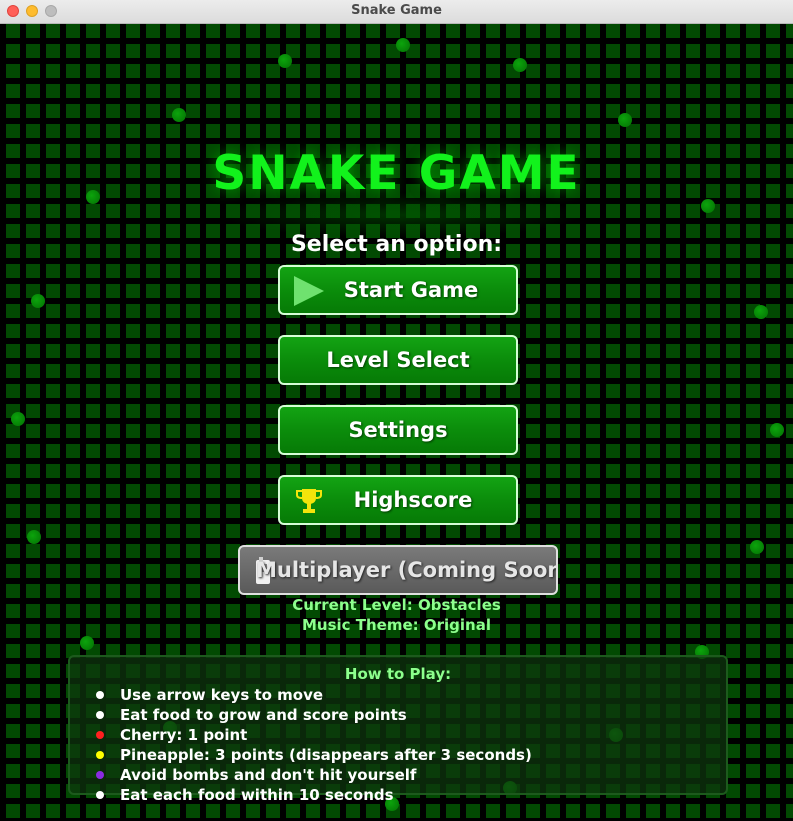 This screenshot has width=793, height=821. What do you see at coordinates (257, 795) in the screenshot?
I see `how-to-play-item-text: Eat each food within 10 seconds` at bounding box center [257, 795].